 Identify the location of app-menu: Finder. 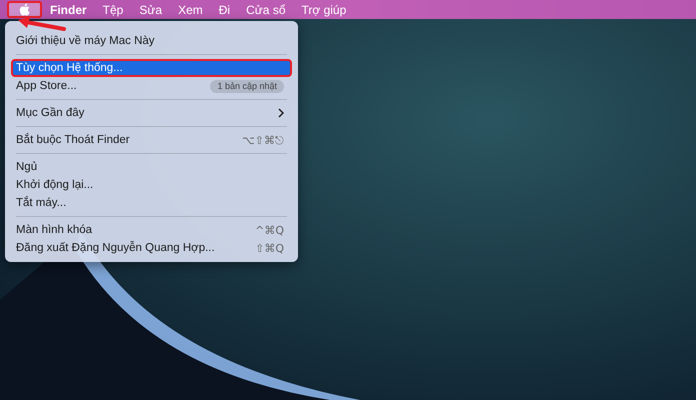
(68, 9).